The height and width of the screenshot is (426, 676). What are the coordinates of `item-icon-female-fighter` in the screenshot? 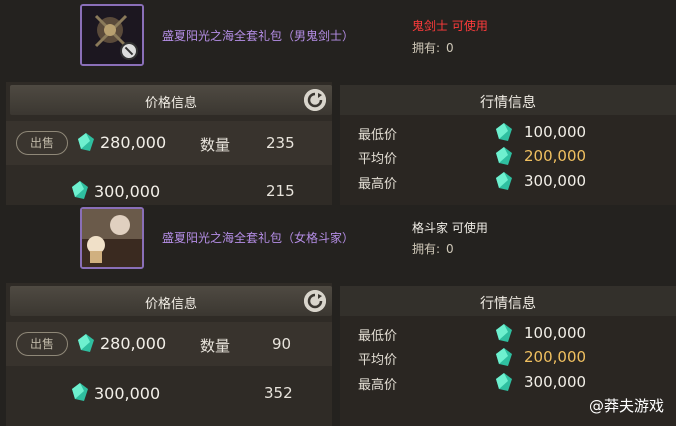 It's located at (112, 238).